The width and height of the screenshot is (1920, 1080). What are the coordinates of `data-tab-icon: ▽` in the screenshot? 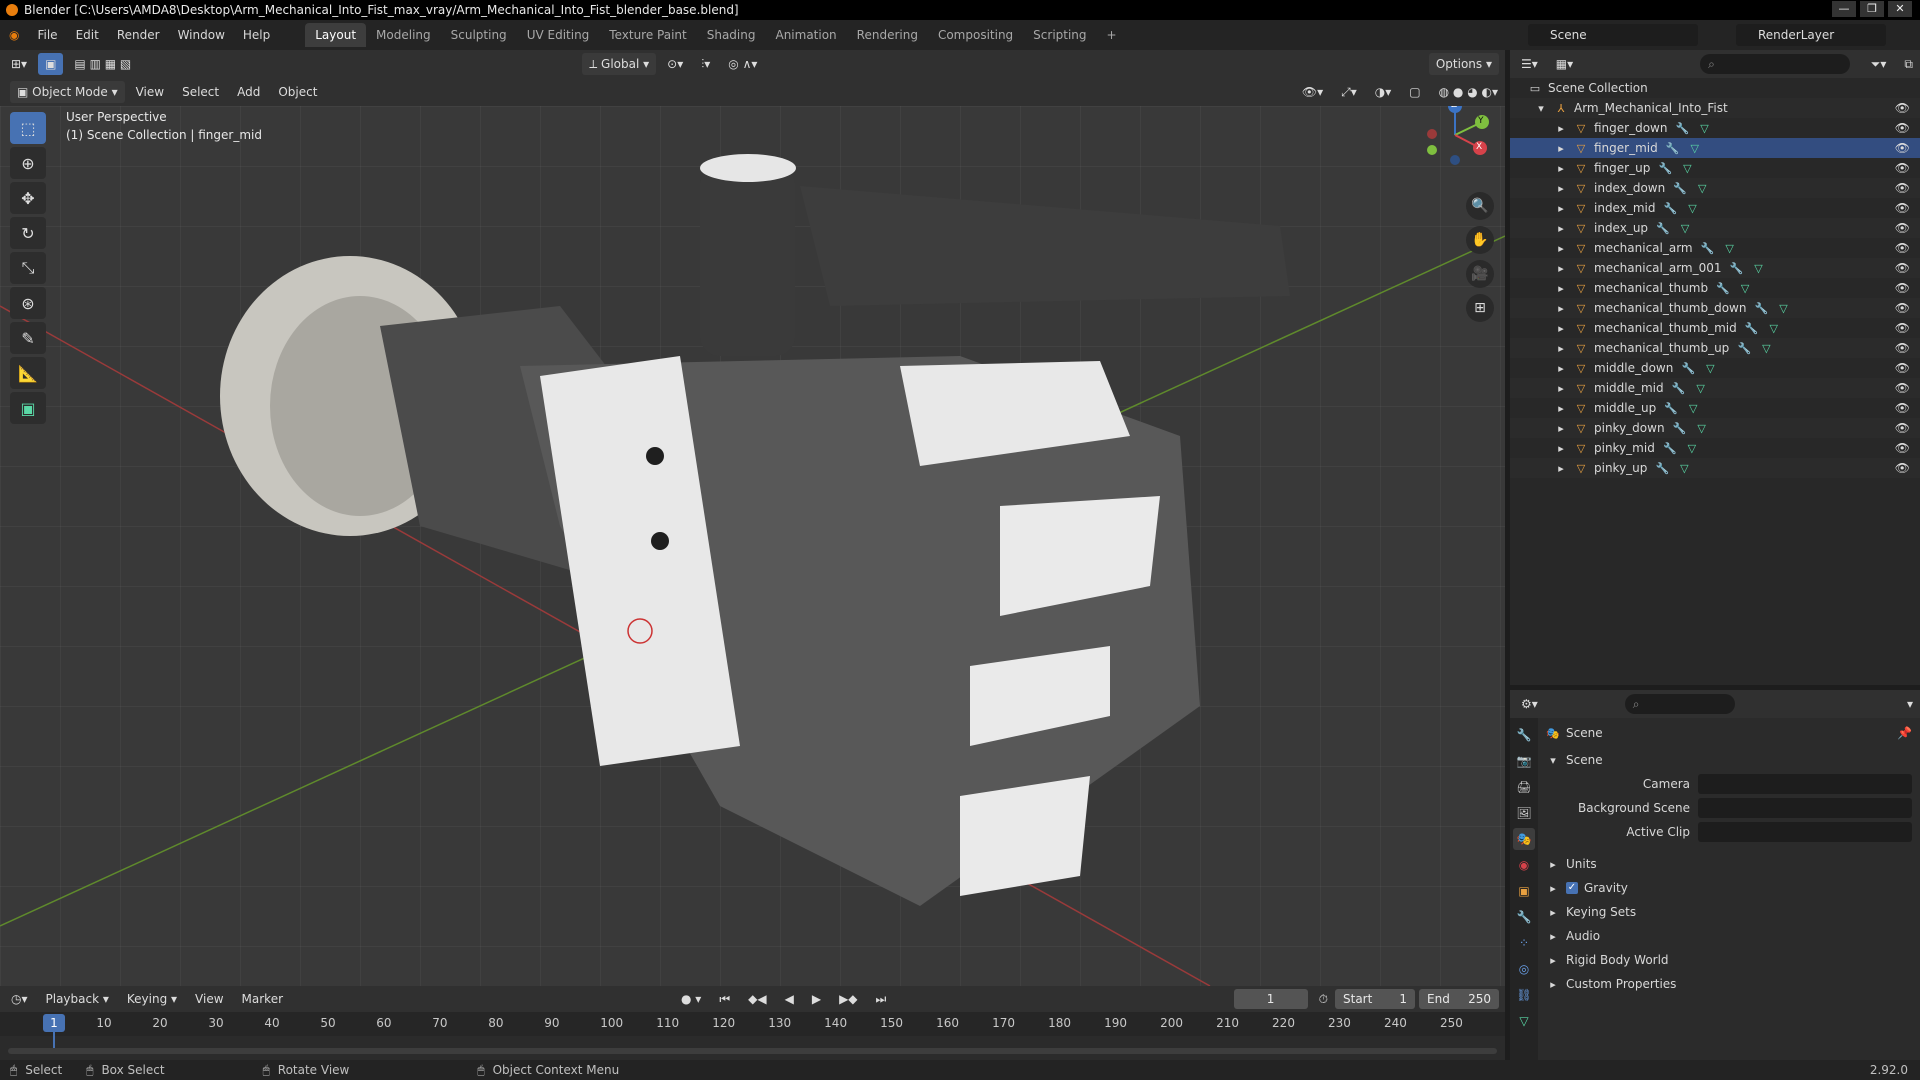 It's located at (1524, 1021).